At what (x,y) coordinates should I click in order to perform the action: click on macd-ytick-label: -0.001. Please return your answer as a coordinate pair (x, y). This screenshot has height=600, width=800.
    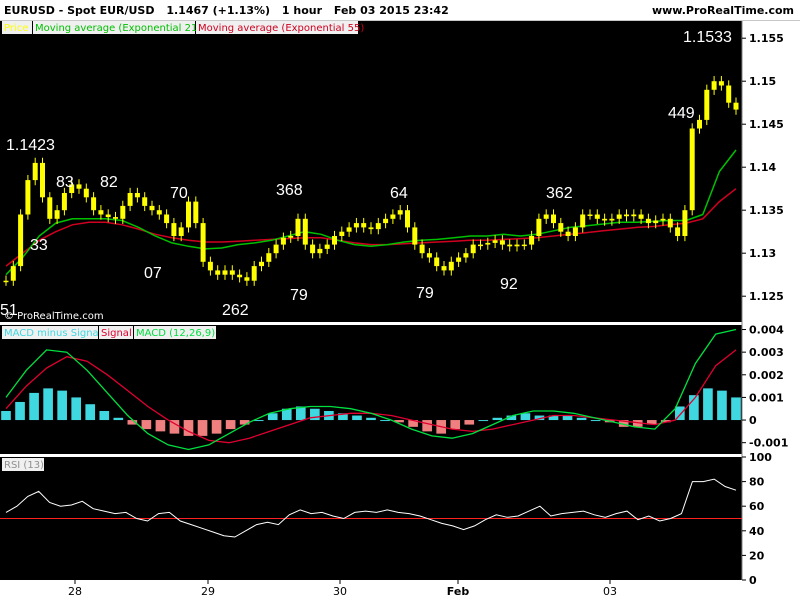
    Looking at the image, I should click on (768, 443).